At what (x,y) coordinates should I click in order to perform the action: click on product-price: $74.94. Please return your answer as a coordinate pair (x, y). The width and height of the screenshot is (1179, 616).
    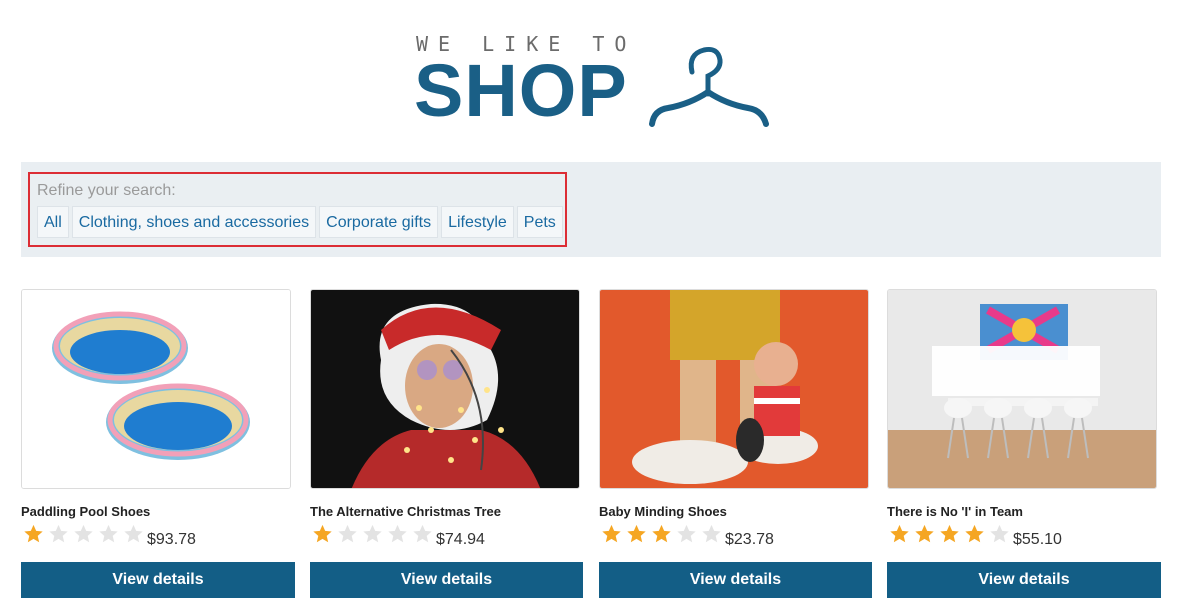
    Looking at the image, I should click on (460, 539).